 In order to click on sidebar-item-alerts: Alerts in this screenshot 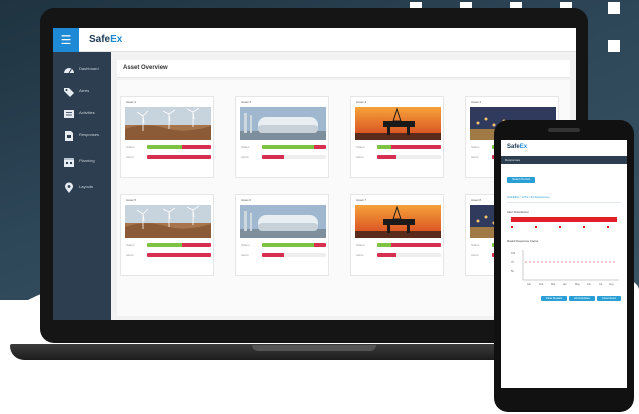, I will do `click(82, 92)`.